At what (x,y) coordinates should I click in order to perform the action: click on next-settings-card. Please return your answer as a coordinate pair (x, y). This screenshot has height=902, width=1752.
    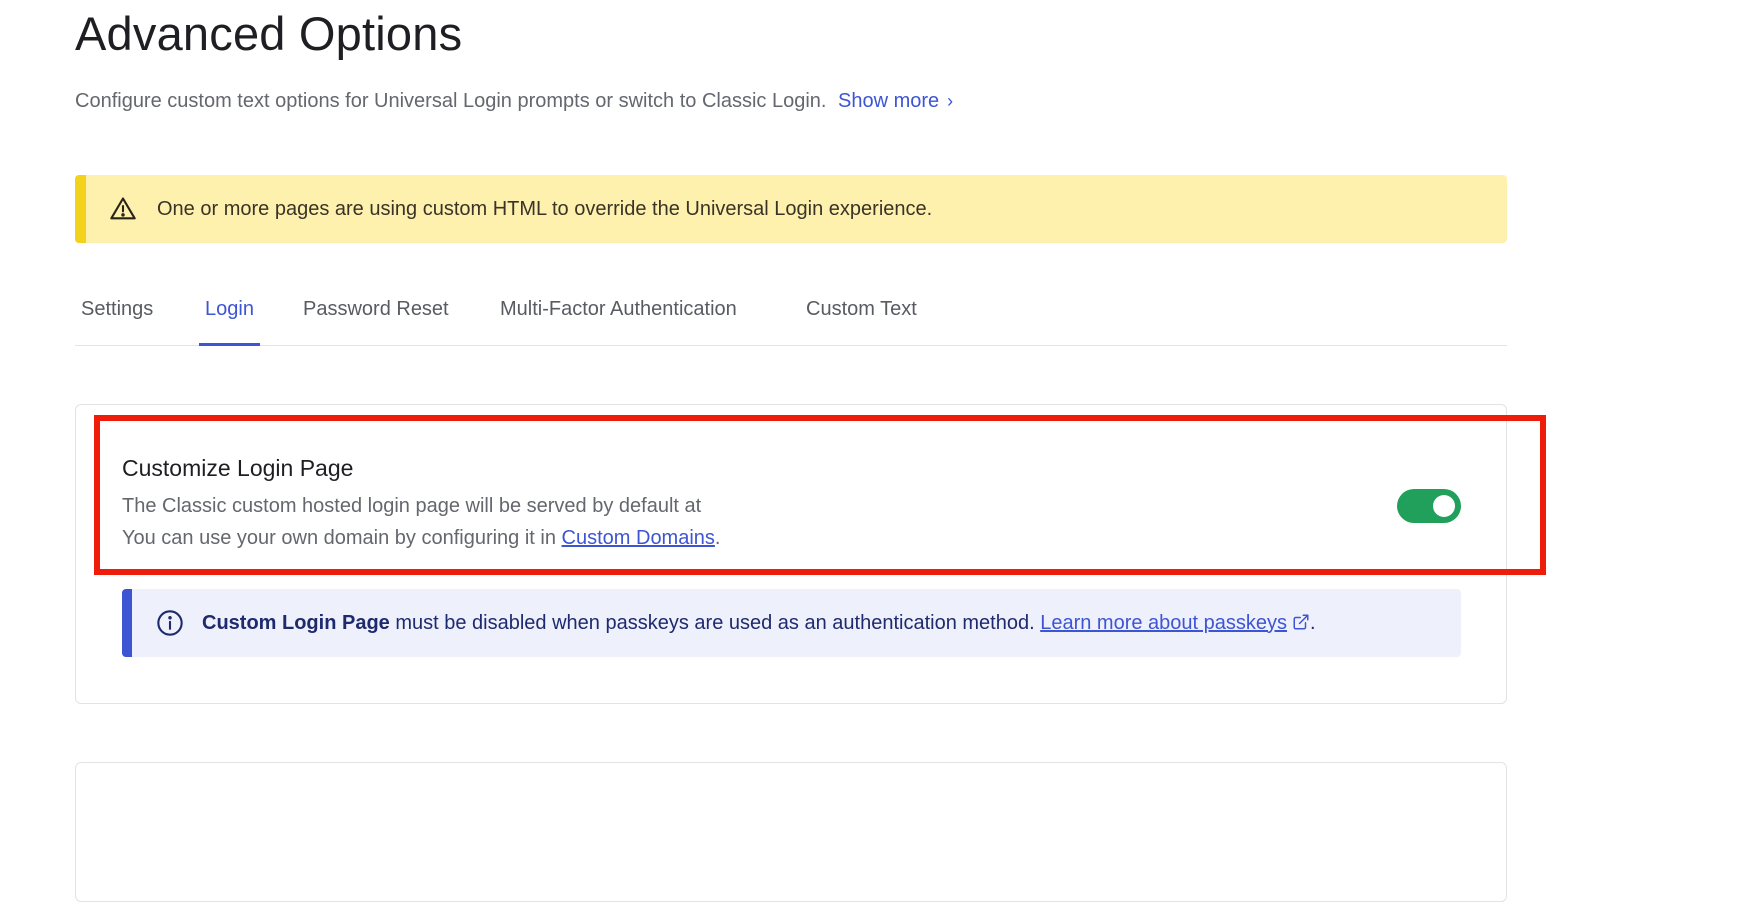
    Looking at the image, I should click on (791, 832).